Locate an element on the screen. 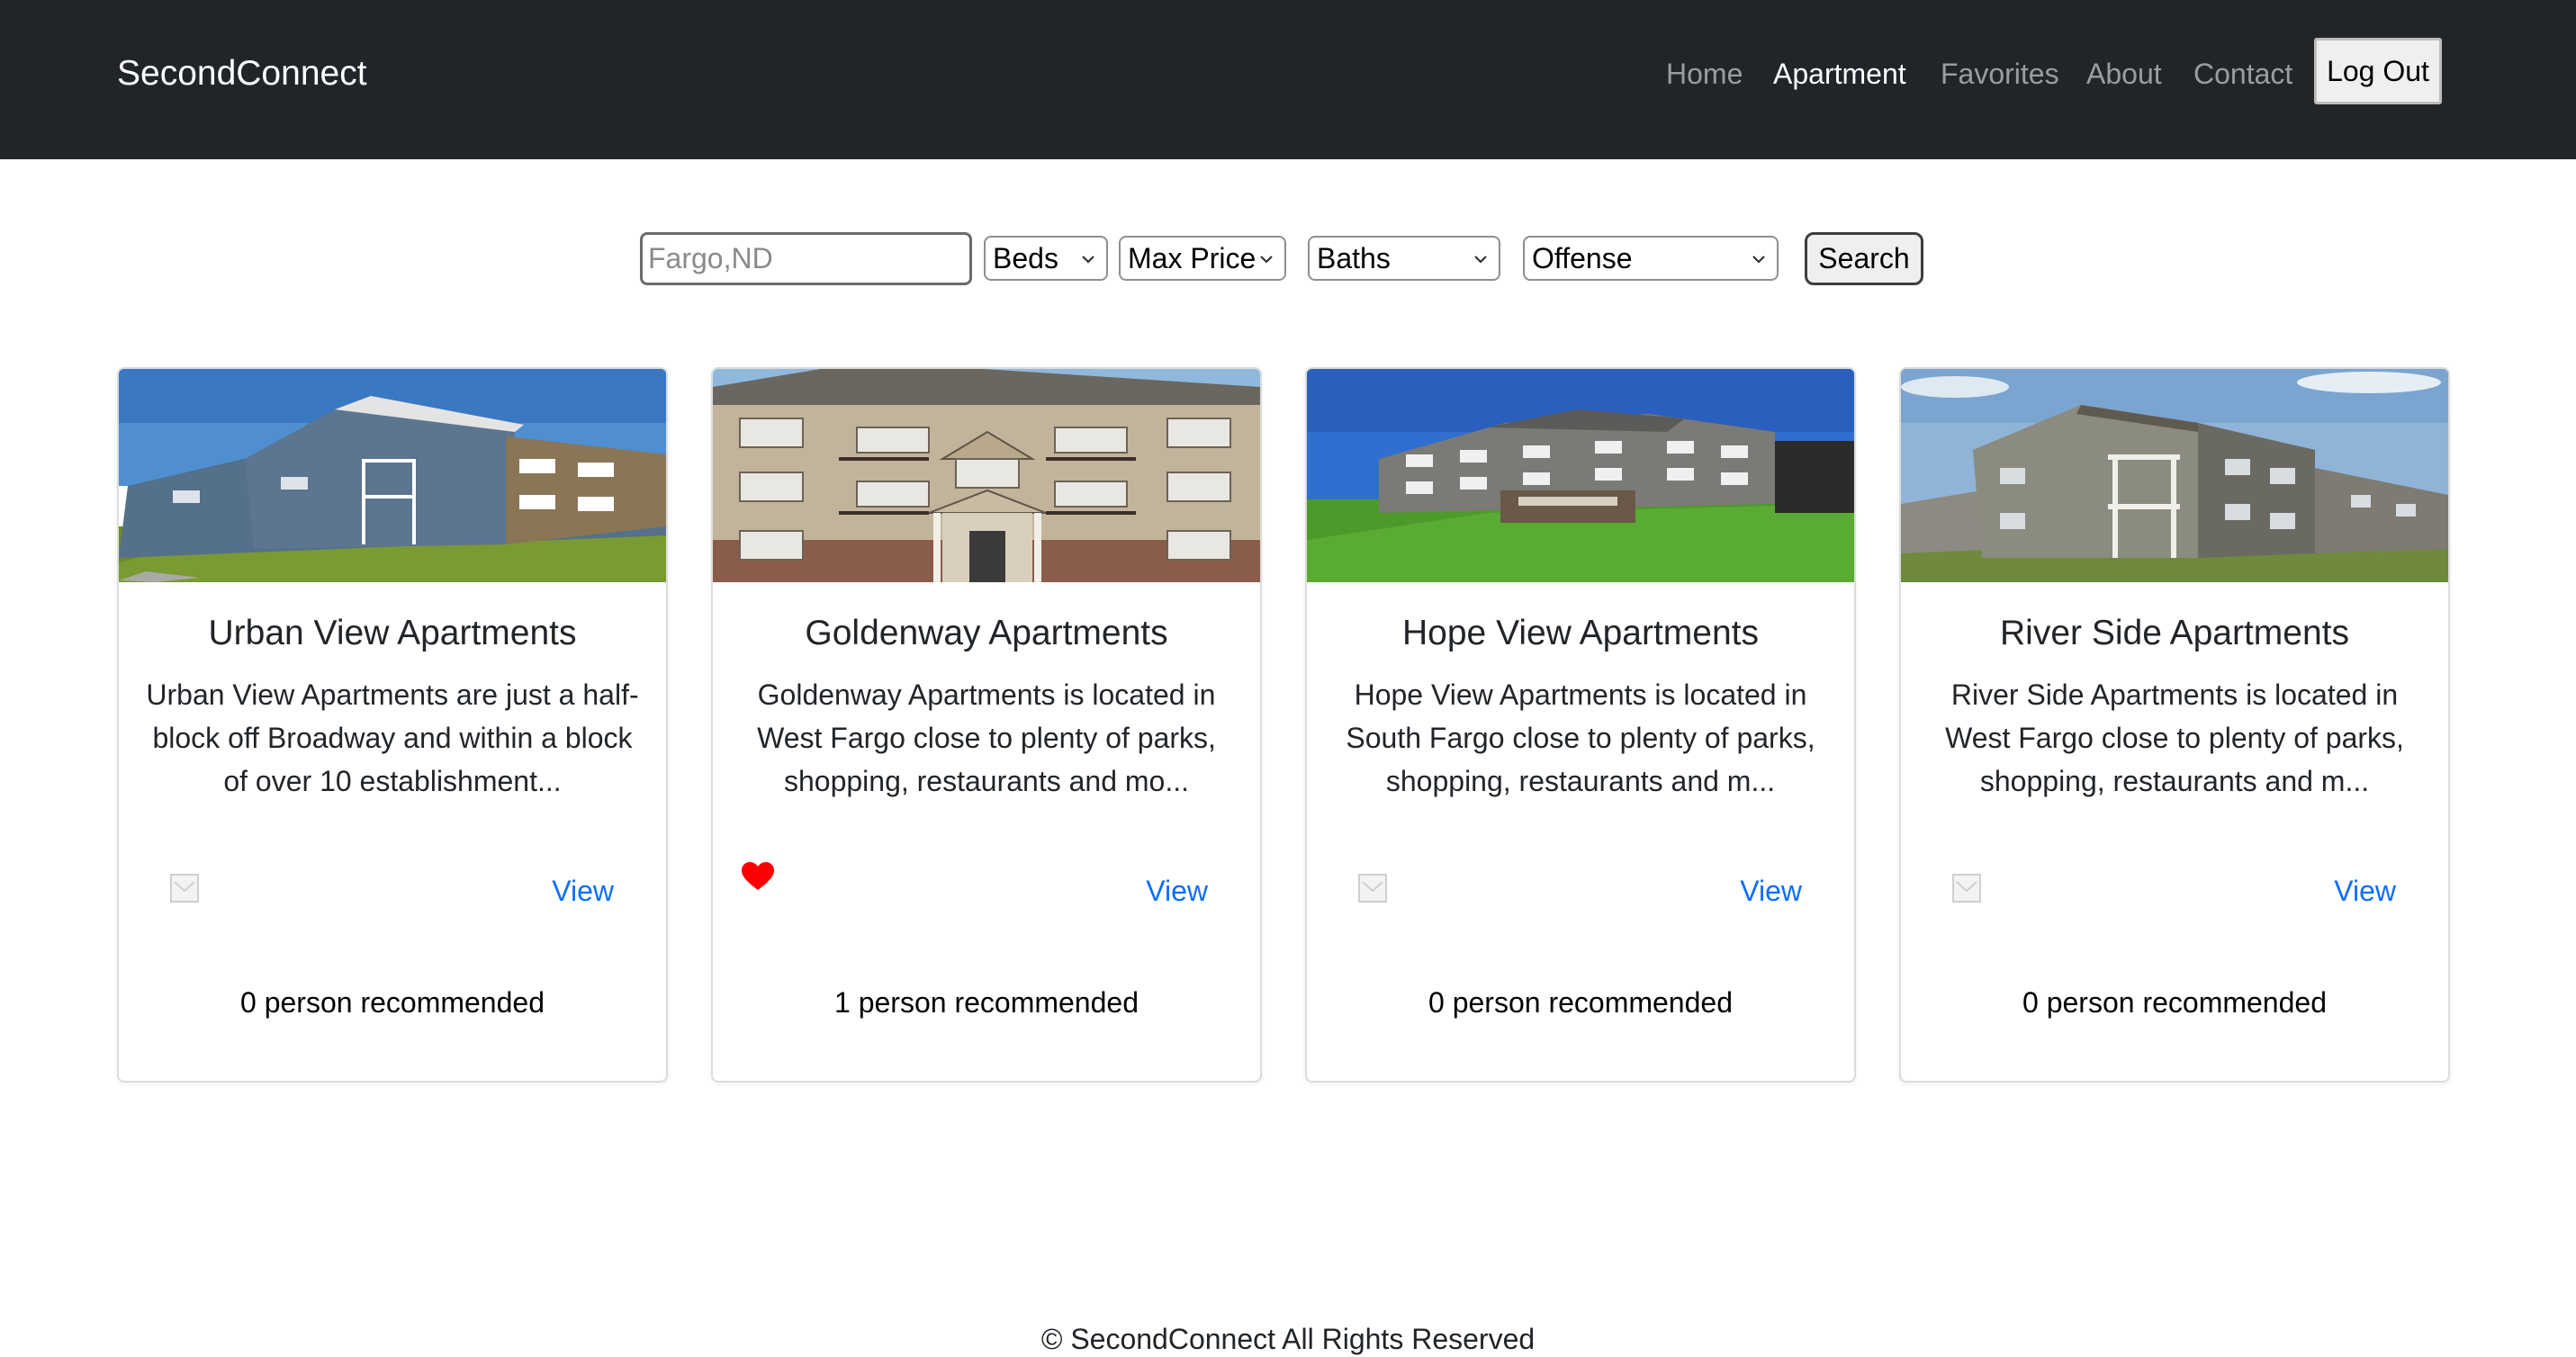 The height and width of the screenshot is (1357, 2576). footer-copyright: © SecondConnect All Rights Reserved is located at coordinates (1288, 1339).